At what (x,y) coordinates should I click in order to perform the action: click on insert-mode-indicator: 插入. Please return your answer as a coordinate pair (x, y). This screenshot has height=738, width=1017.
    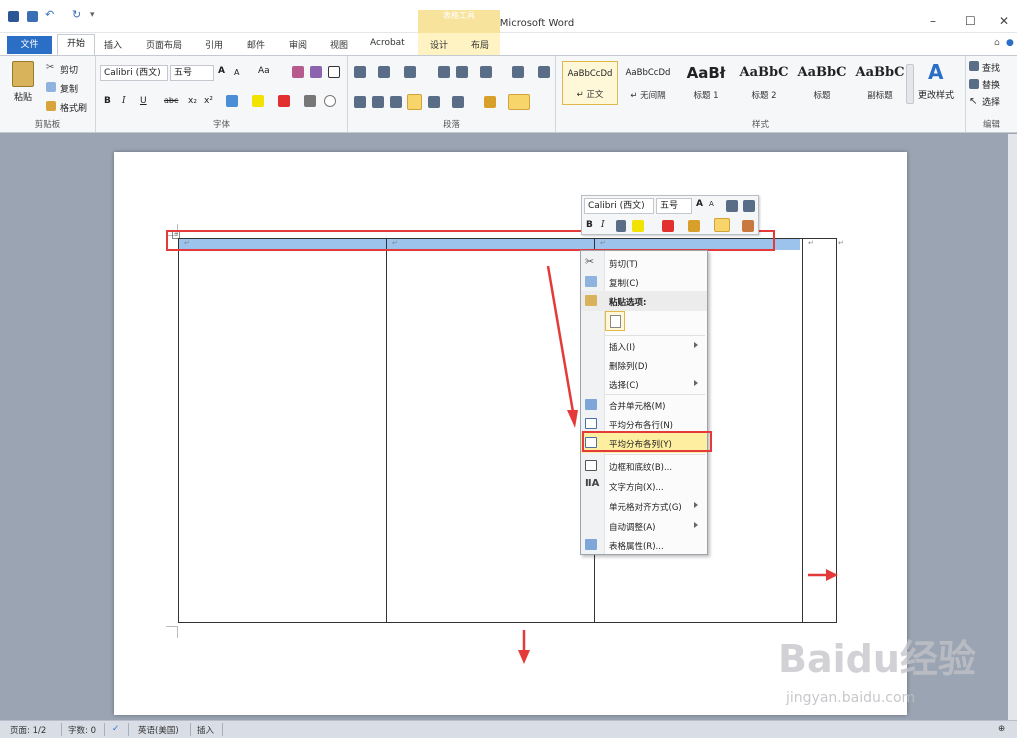
    Looking at the image, I should click on (205, 730).